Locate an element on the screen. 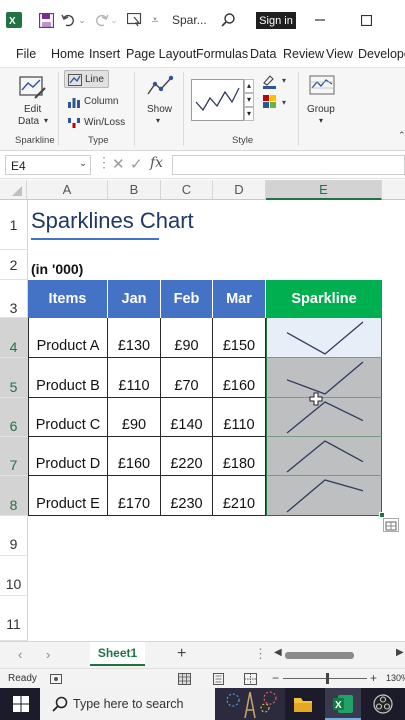 The height and width of the screenshot is (720, 405). cell-mar-row5: £210 is located at coordinates (239, 496).